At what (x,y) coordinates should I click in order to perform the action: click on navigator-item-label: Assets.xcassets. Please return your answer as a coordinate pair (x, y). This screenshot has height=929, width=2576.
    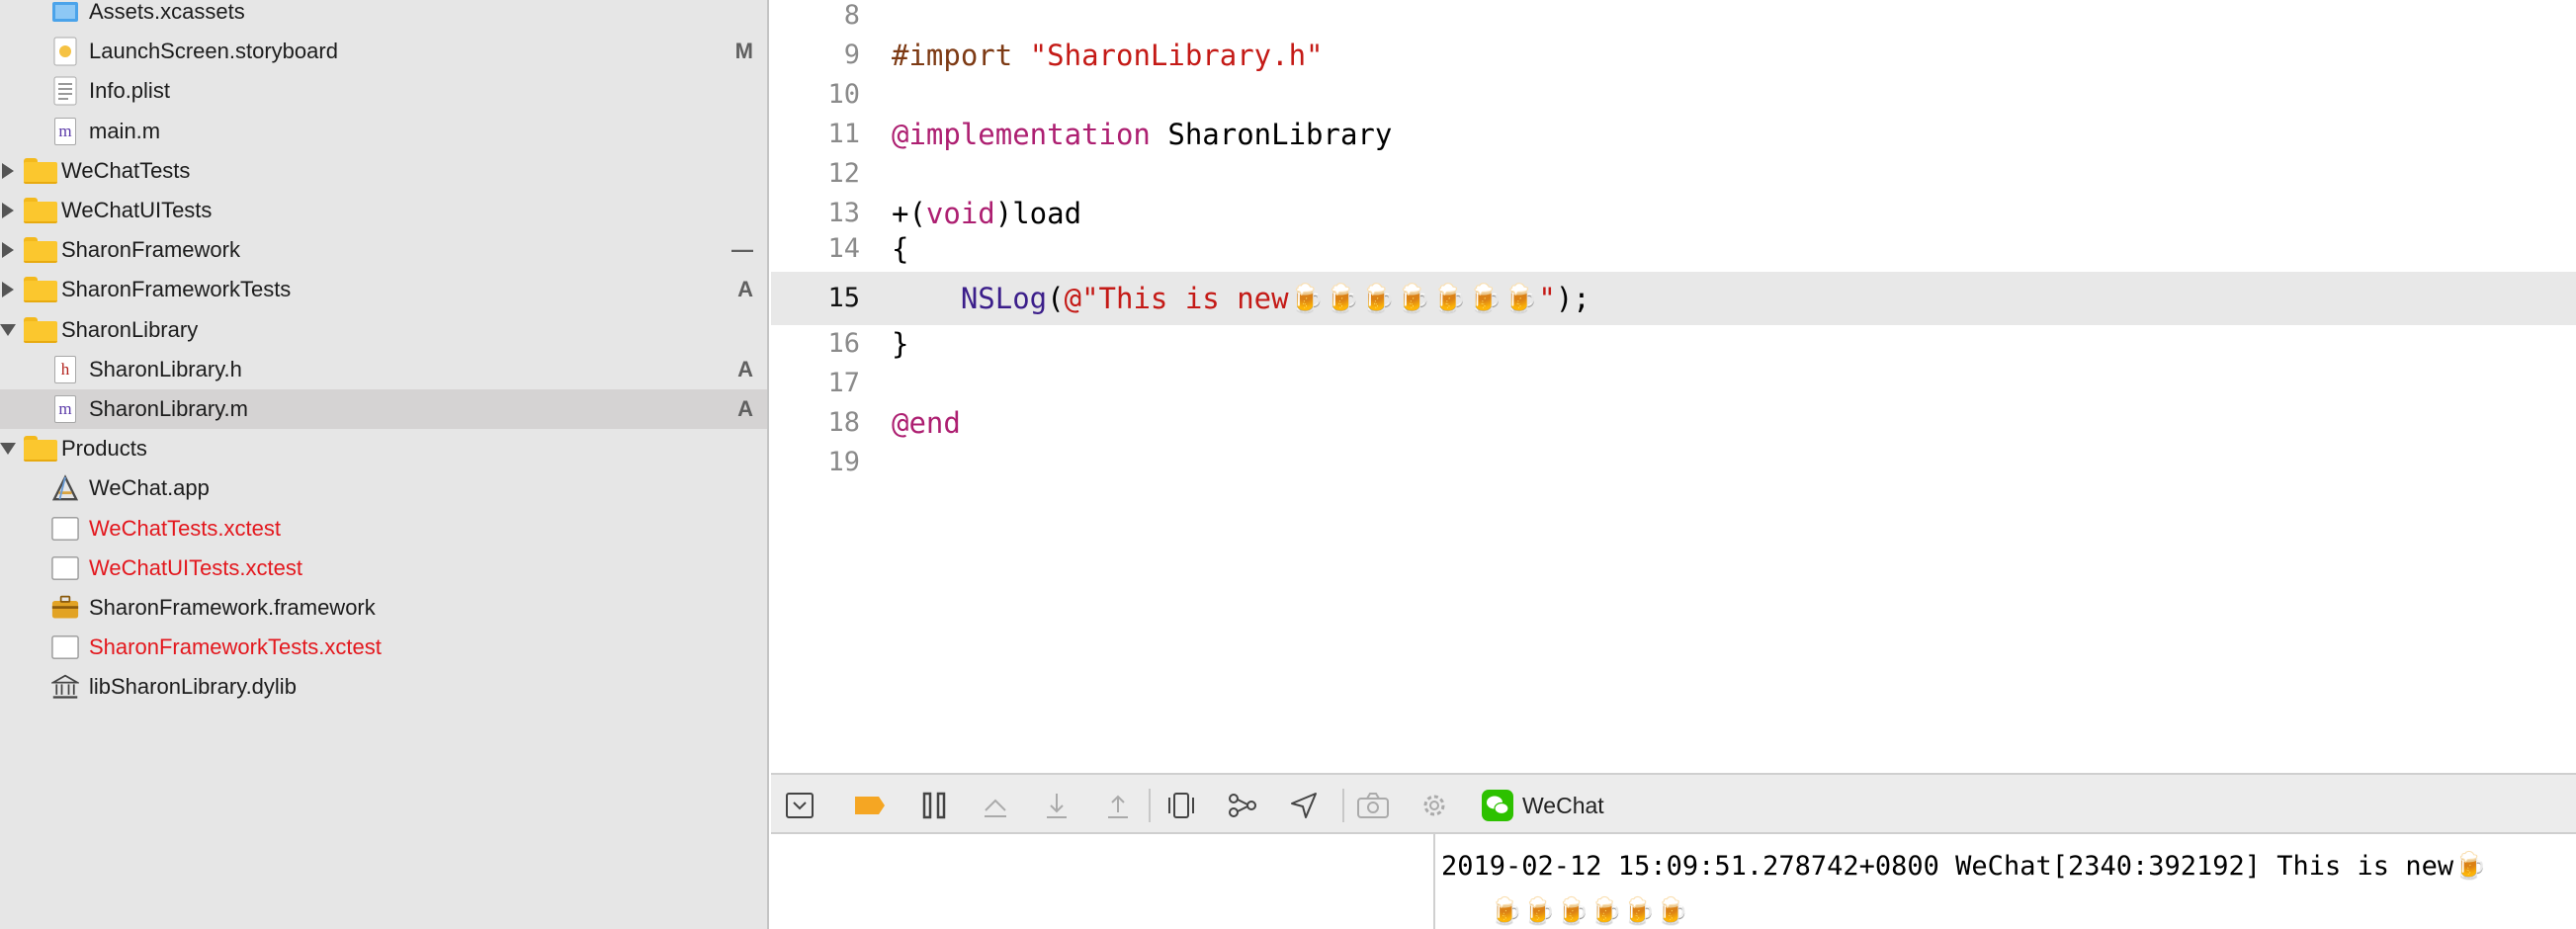
    Looking at the image, I should click on (167, 12).